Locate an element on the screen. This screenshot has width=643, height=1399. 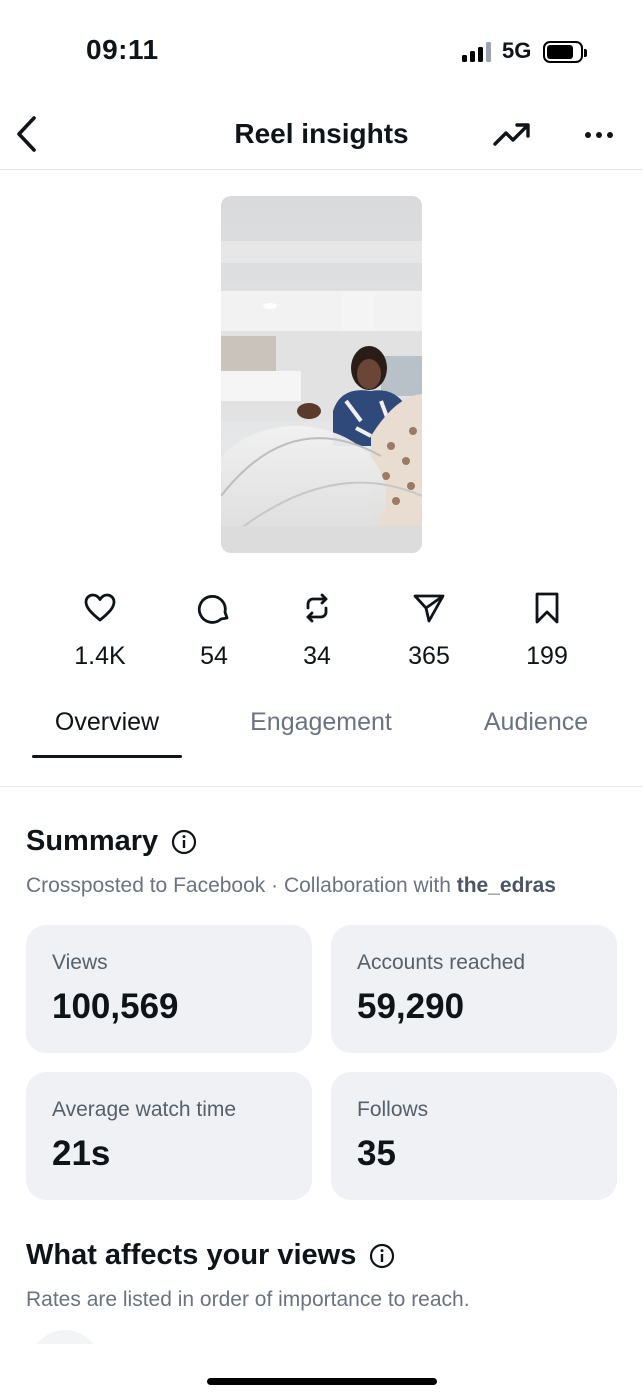
battery-icon is located at coordinates (565, 52).